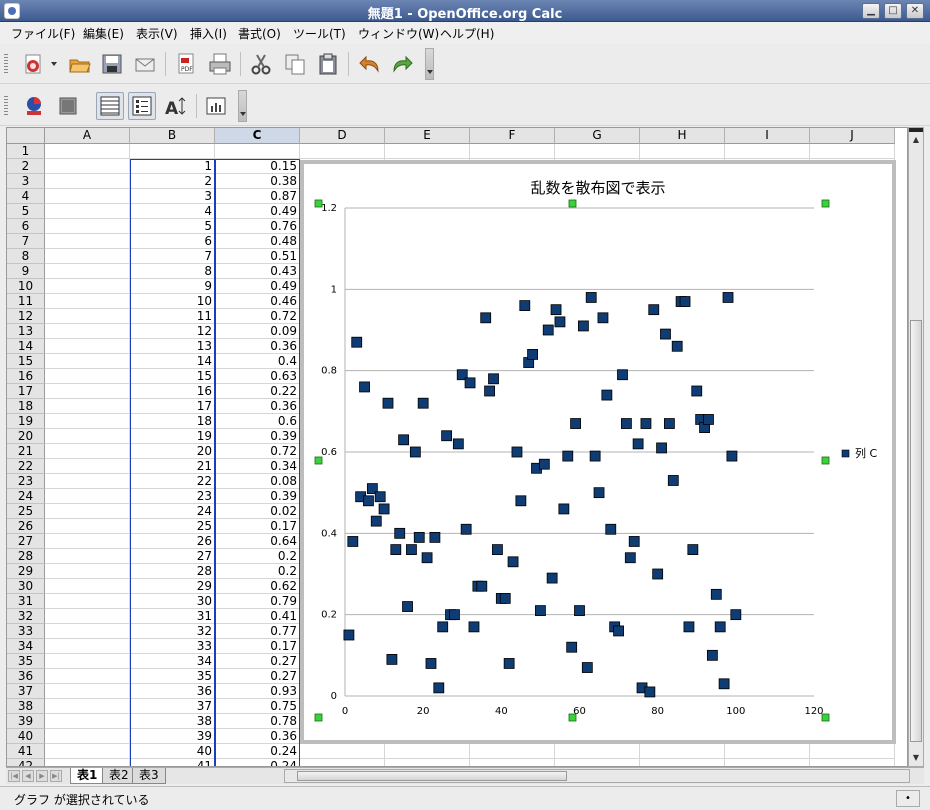 The image size is (930, 810). Describe the element at coordinates (342, 136) in the screenshot. I see `column-header-d: D` at that location.